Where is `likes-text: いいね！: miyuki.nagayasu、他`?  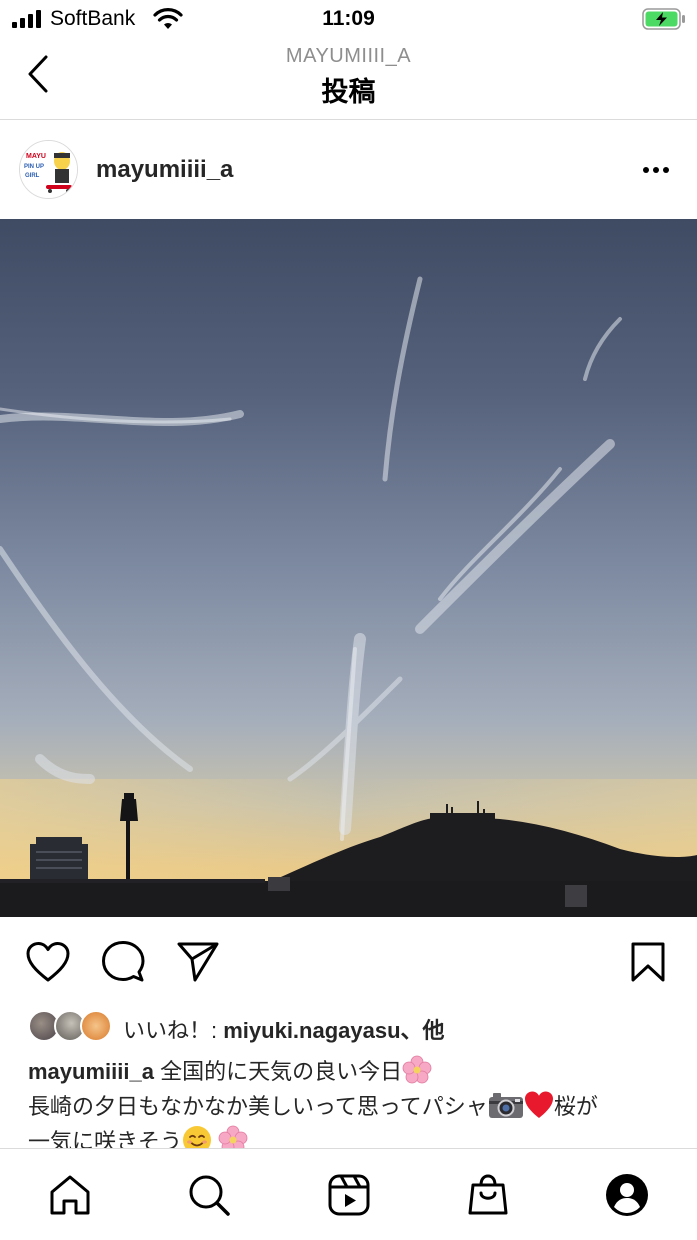
likes-text: いいね！: miyuki.nagayasu、他 is located at coordinates (284, 1029).